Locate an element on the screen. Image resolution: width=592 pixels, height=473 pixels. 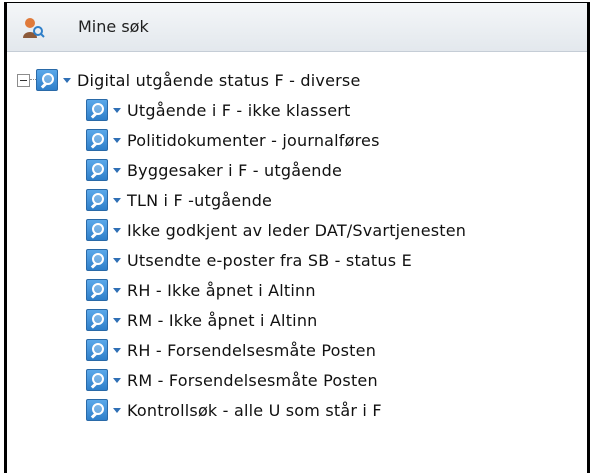
tree-node-label: TLN i F -utgående is located at coordinates (199, 200).